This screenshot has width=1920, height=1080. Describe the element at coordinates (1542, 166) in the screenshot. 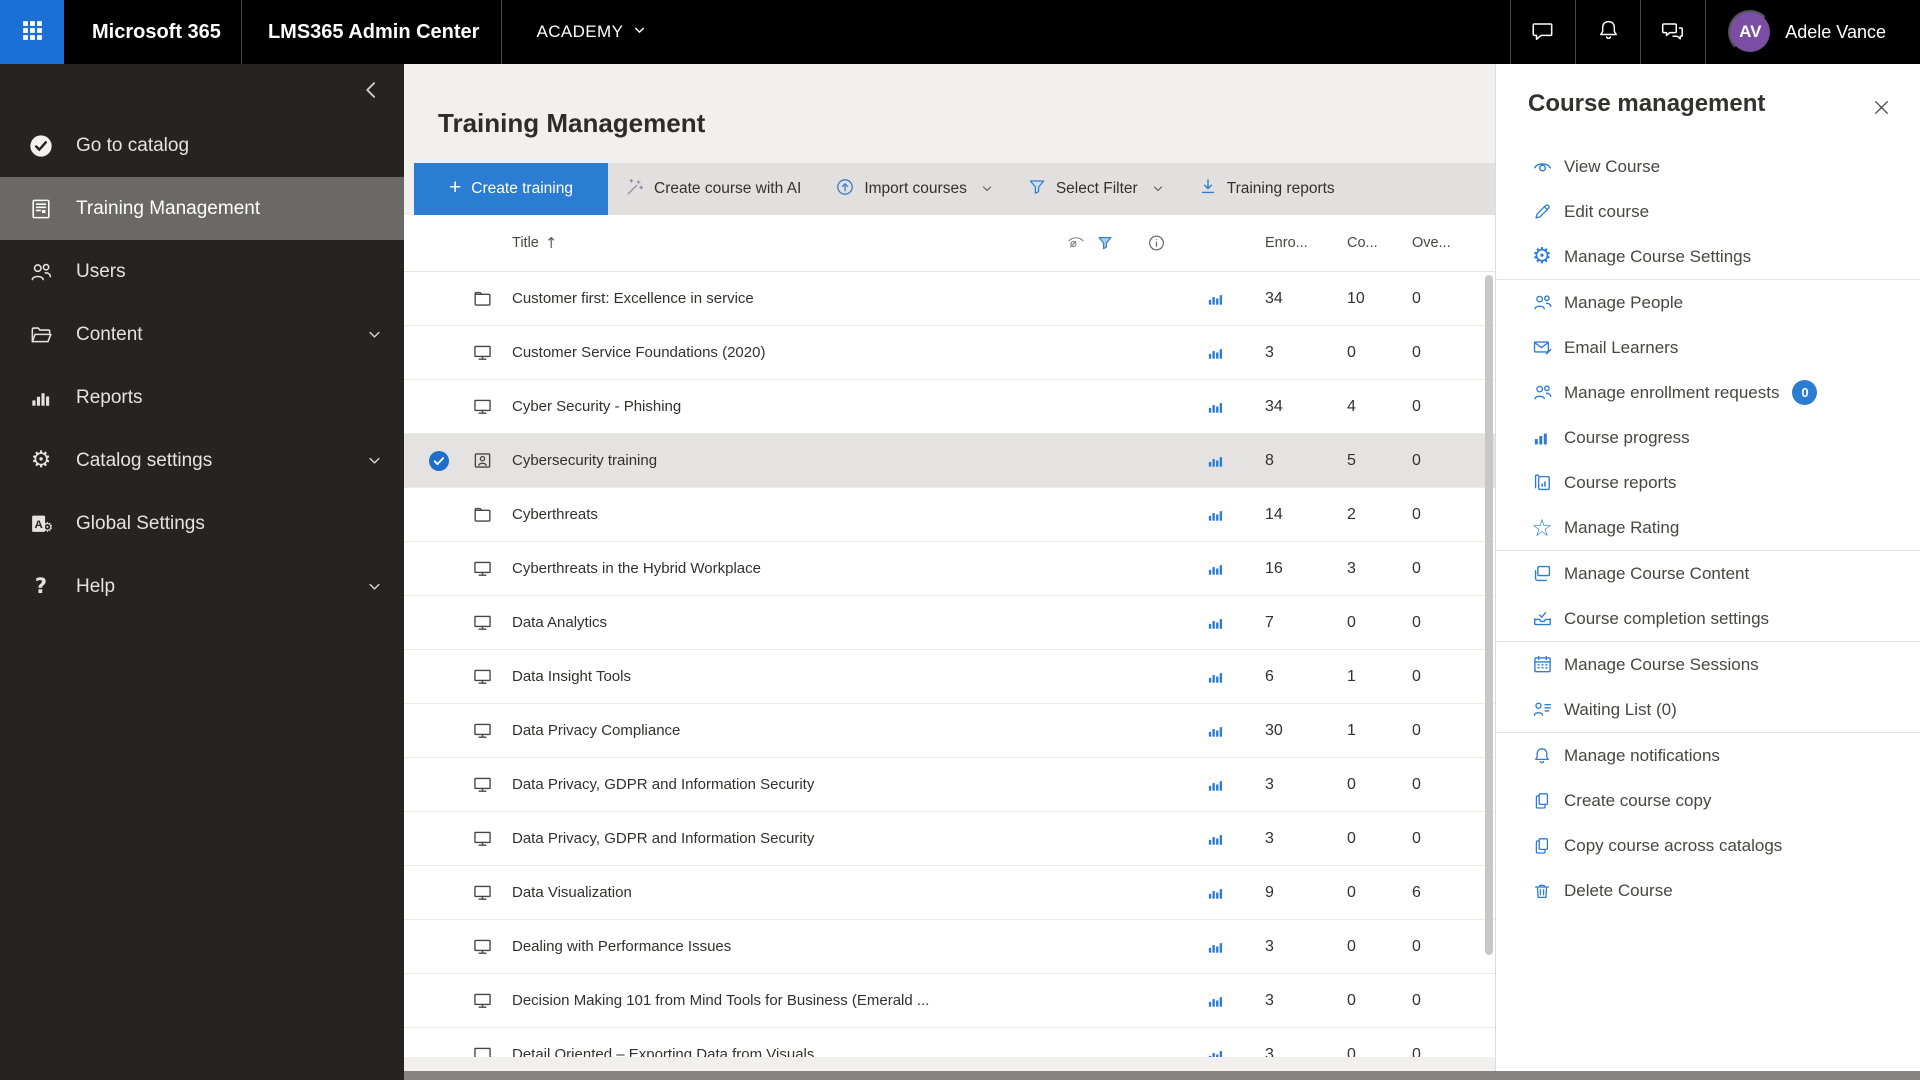

I see `eye-icon` at that location.